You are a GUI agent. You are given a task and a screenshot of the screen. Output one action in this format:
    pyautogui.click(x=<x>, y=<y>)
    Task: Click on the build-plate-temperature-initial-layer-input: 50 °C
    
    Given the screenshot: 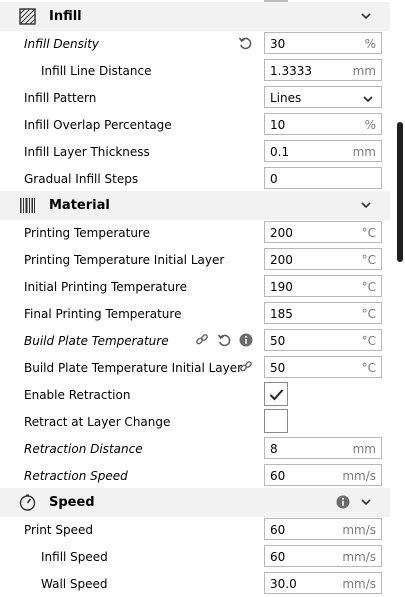 What is the action you would take?
    pyautogui.click(x=323, y=367)
    